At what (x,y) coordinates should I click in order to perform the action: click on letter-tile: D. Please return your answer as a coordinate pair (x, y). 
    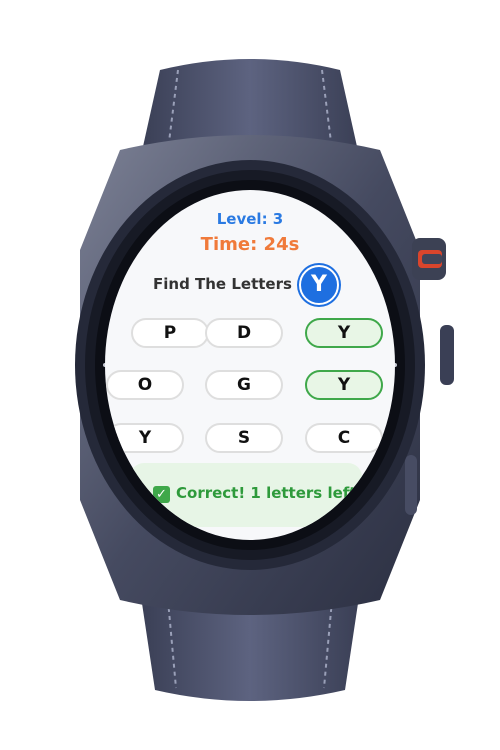
    Looking at the image, I should click on (244, 333).